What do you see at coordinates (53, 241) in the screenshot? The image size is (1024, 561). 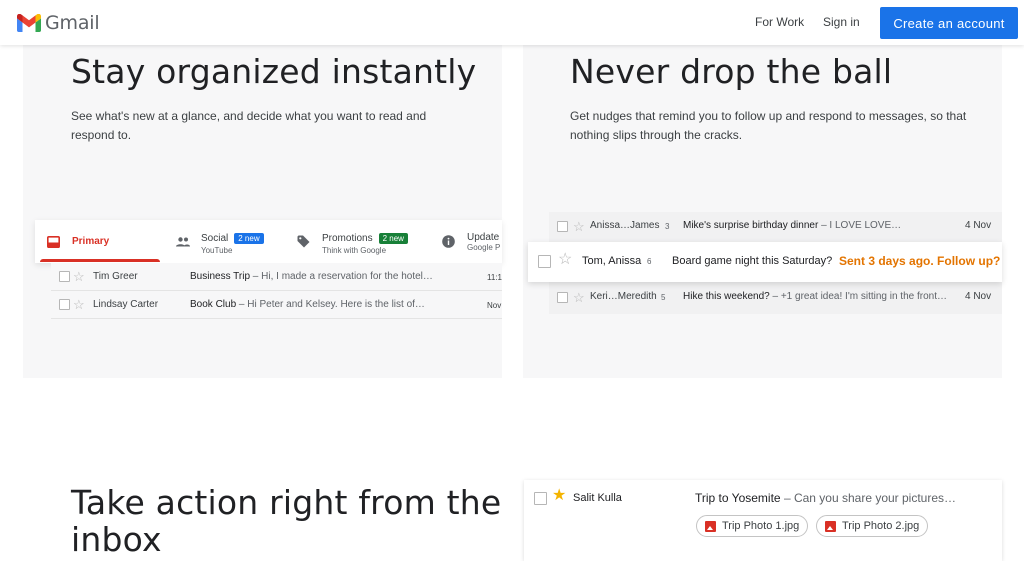 I see `inbox-icon` at bounding box center [53, 241].